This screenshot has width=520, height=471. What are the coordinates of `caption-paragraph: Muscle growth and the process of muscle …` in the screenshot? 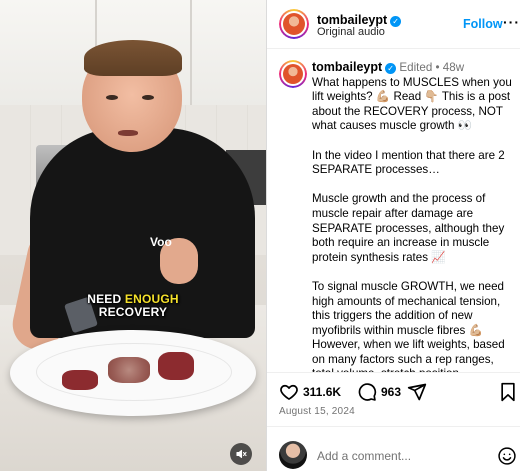 It's located at (408, 228).